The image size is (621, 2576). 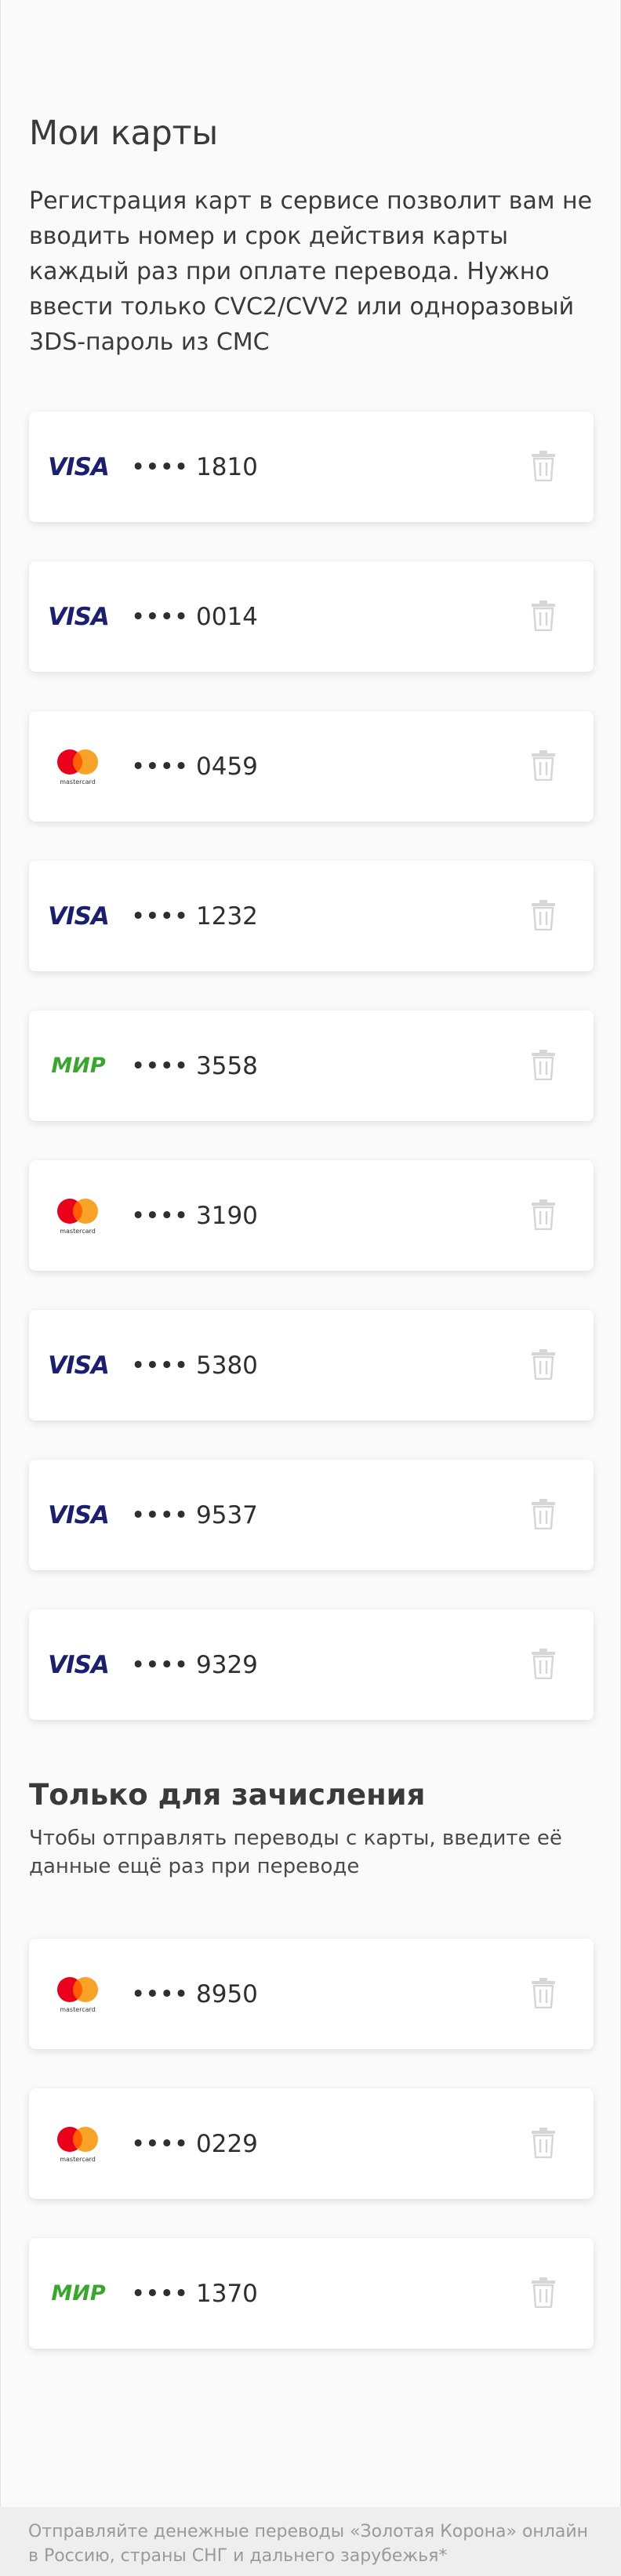 What do you see at coordinates (194, 617) in the screenshot?
I see `card-number: •••• 0014` at bounding box center [194, 617].